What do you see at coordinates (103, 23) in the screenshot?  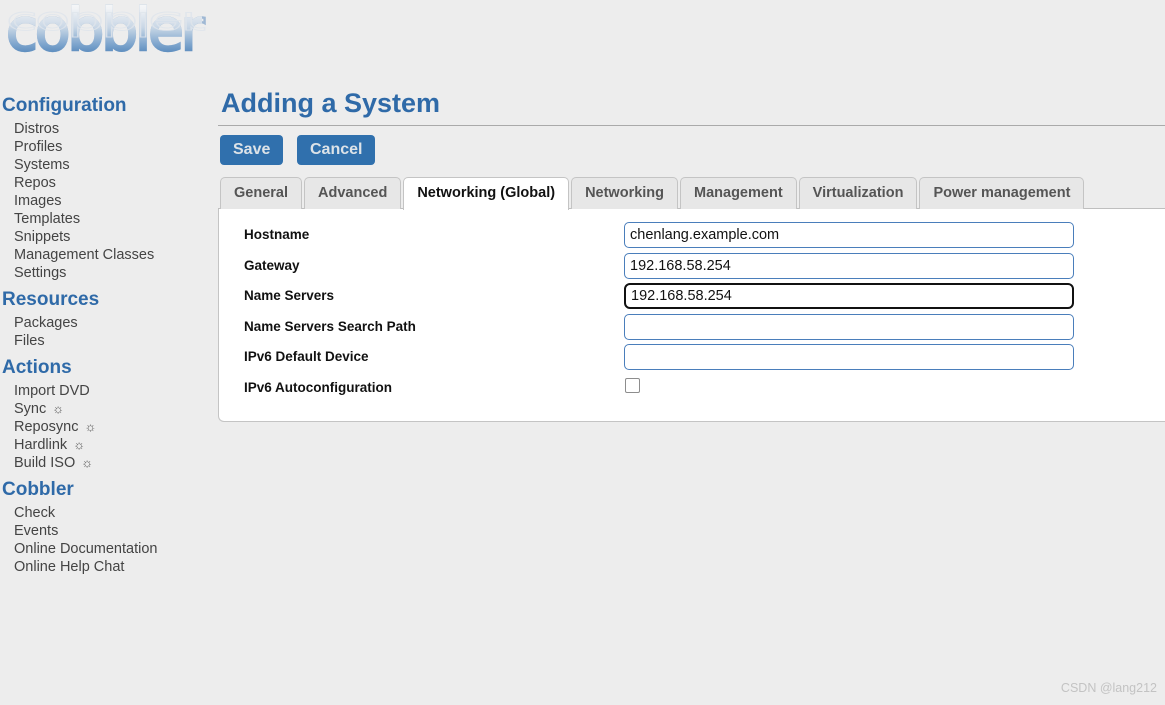 I see `logo-reflection: cobbler` at bounding box center [103, 23].